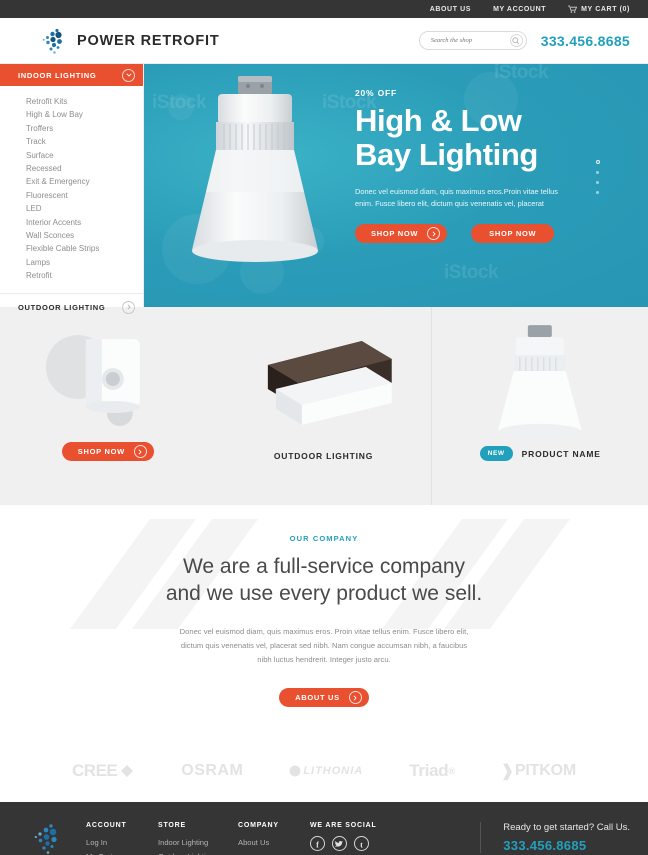 This screenshot has height=855, width=648. I want to click on brand-logos: CREE OSRAM LITHONIA Triad ® ❱ PITKOM, so click(324, 771).